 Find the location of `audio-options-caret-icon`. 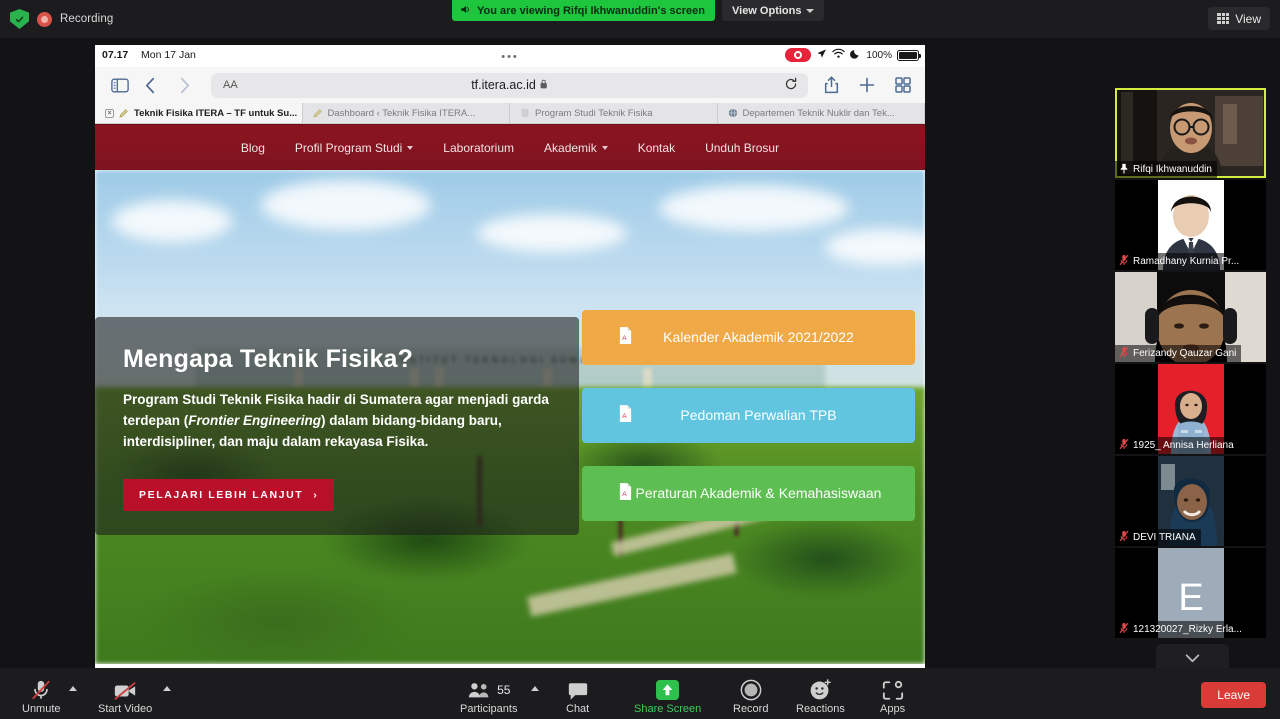

audio-options-caret-icon is located at coordinates (73, 688).